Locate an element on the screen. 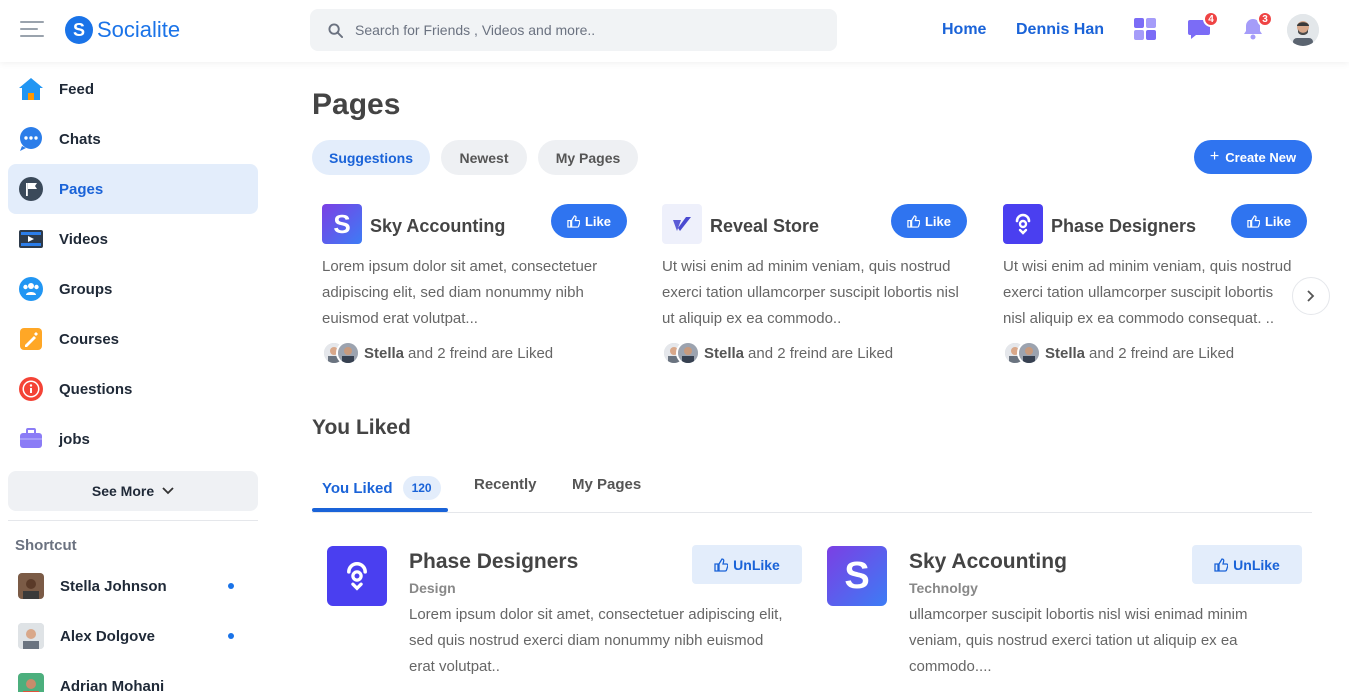 The height and width of the screenshot is (692, 1349). sidebar-divider is located at coordinates (133, 520).